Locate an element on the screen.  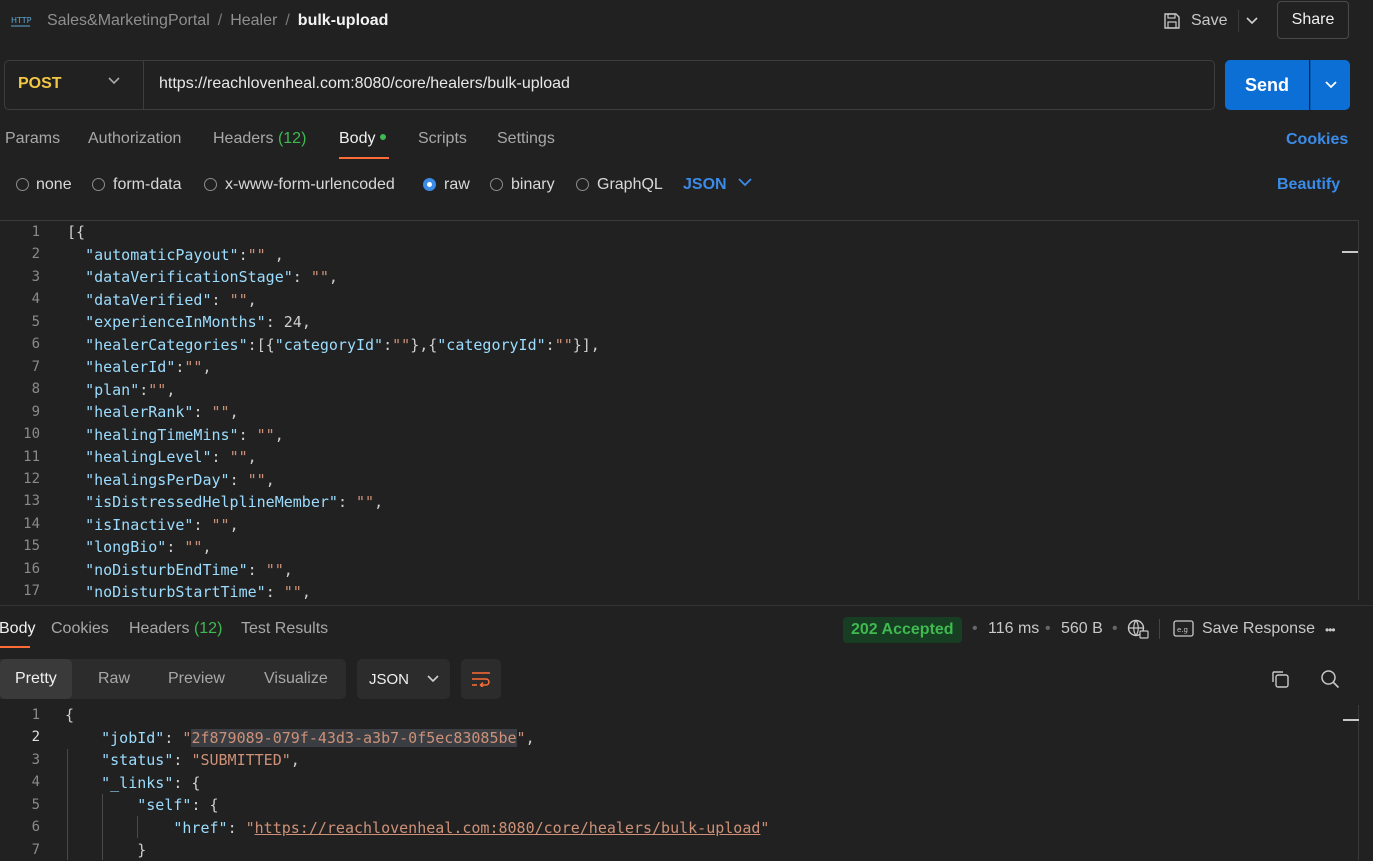
cookies-link: Cookies is located at coordinates (1317, 140).